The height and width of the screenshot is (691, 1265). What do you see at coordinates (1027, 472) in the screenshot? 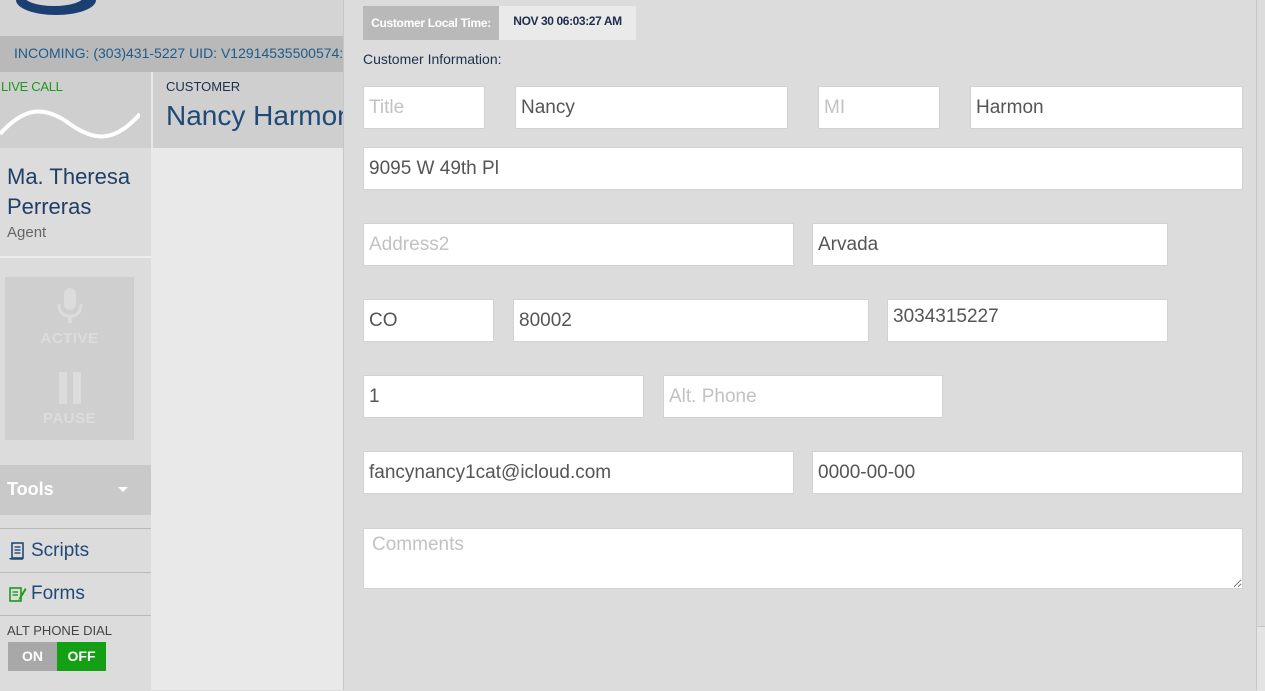
I see `date-of-birth-field` at bounding box center [1027, 472].